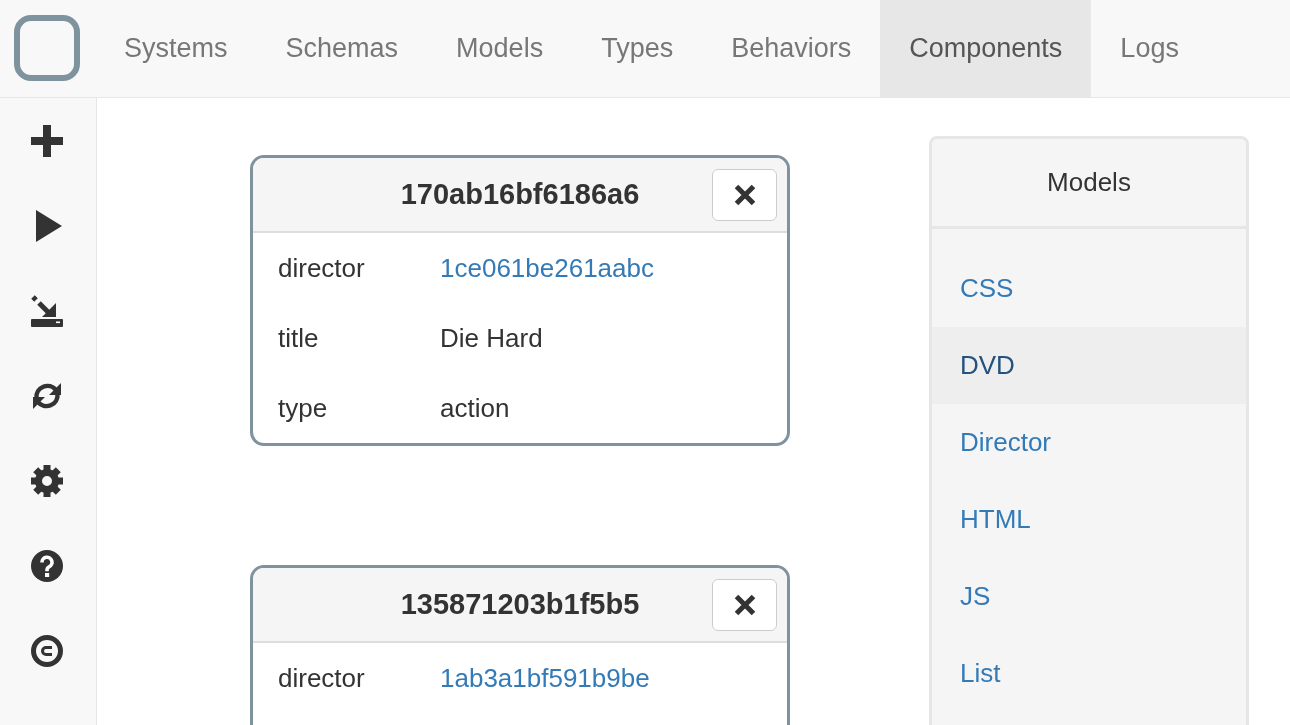  Describe the element at coordinates (545, 678) in the screenshot. I see `field-link: 1ab3a1bf591b9be` at that location.